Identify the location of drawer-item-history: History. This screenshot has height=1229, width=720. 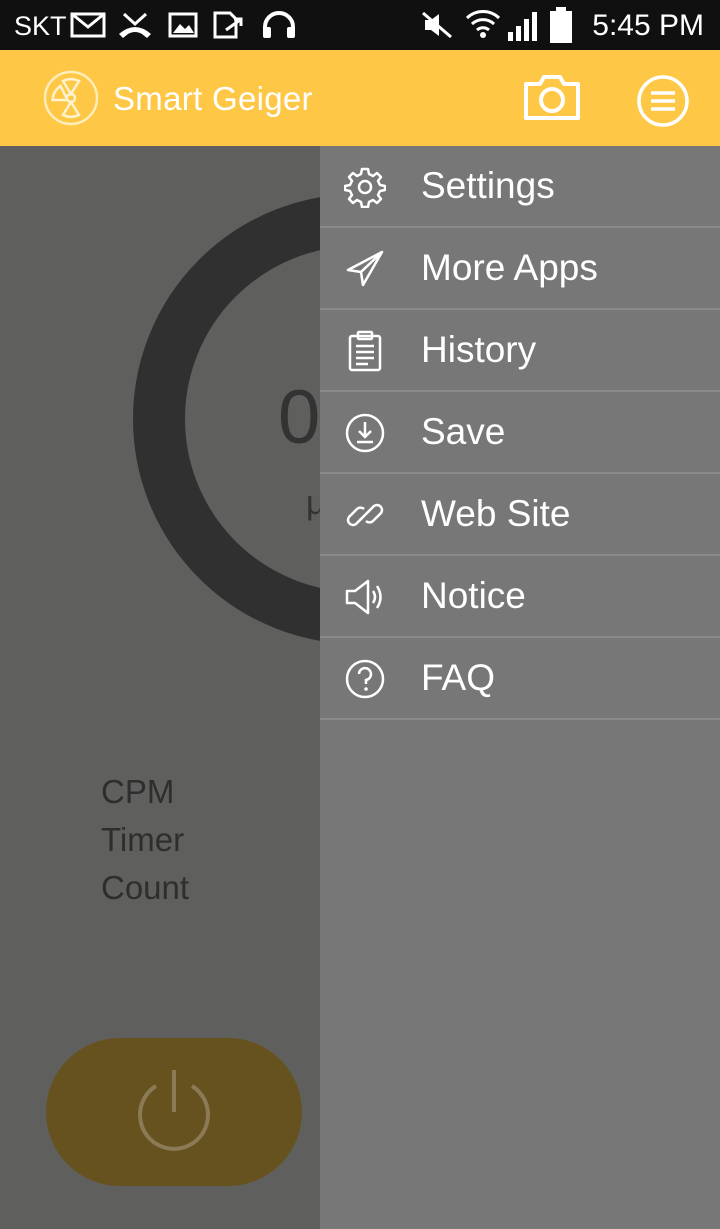
(520, 351).